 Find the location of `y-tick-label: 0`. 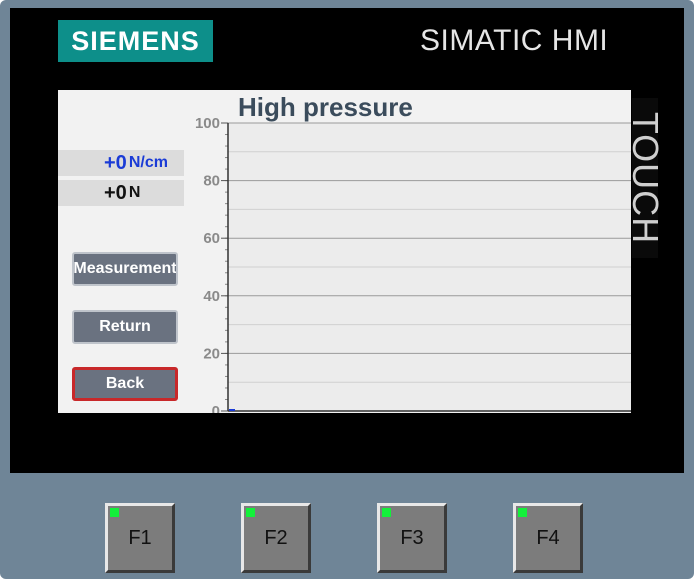

y-tick-label: 0 is located at coordinates (216, 408).